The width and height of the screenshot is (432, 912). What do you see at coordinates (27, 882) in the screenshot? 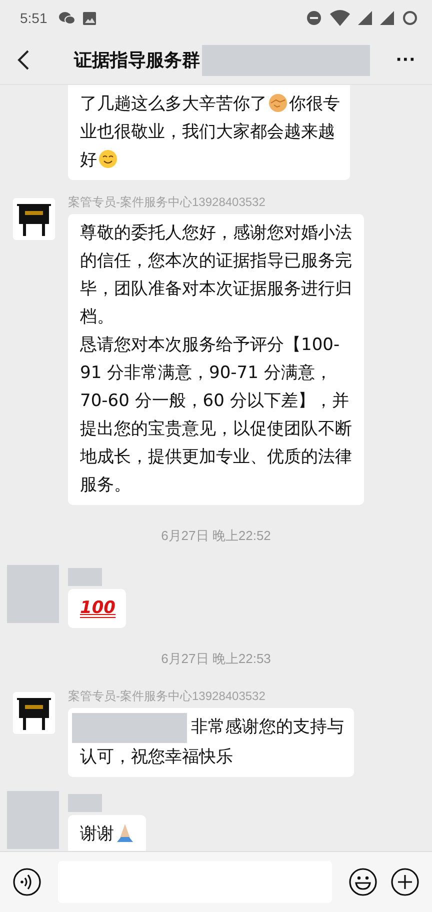
I see `voice-button` at bounding box center [27, 882].